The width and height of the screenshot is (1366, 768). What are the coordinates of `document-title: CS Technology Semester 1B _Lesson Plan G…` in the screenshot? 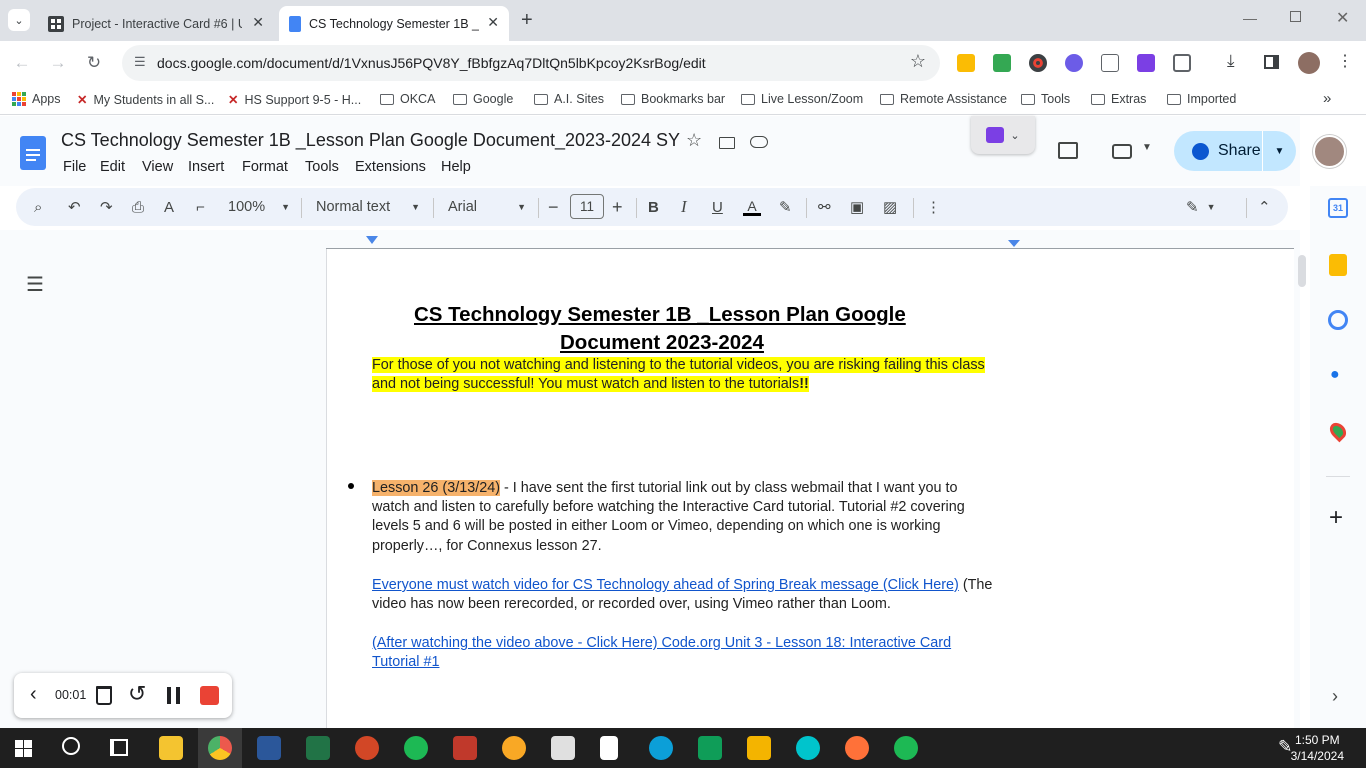 It's located at (370, 140).